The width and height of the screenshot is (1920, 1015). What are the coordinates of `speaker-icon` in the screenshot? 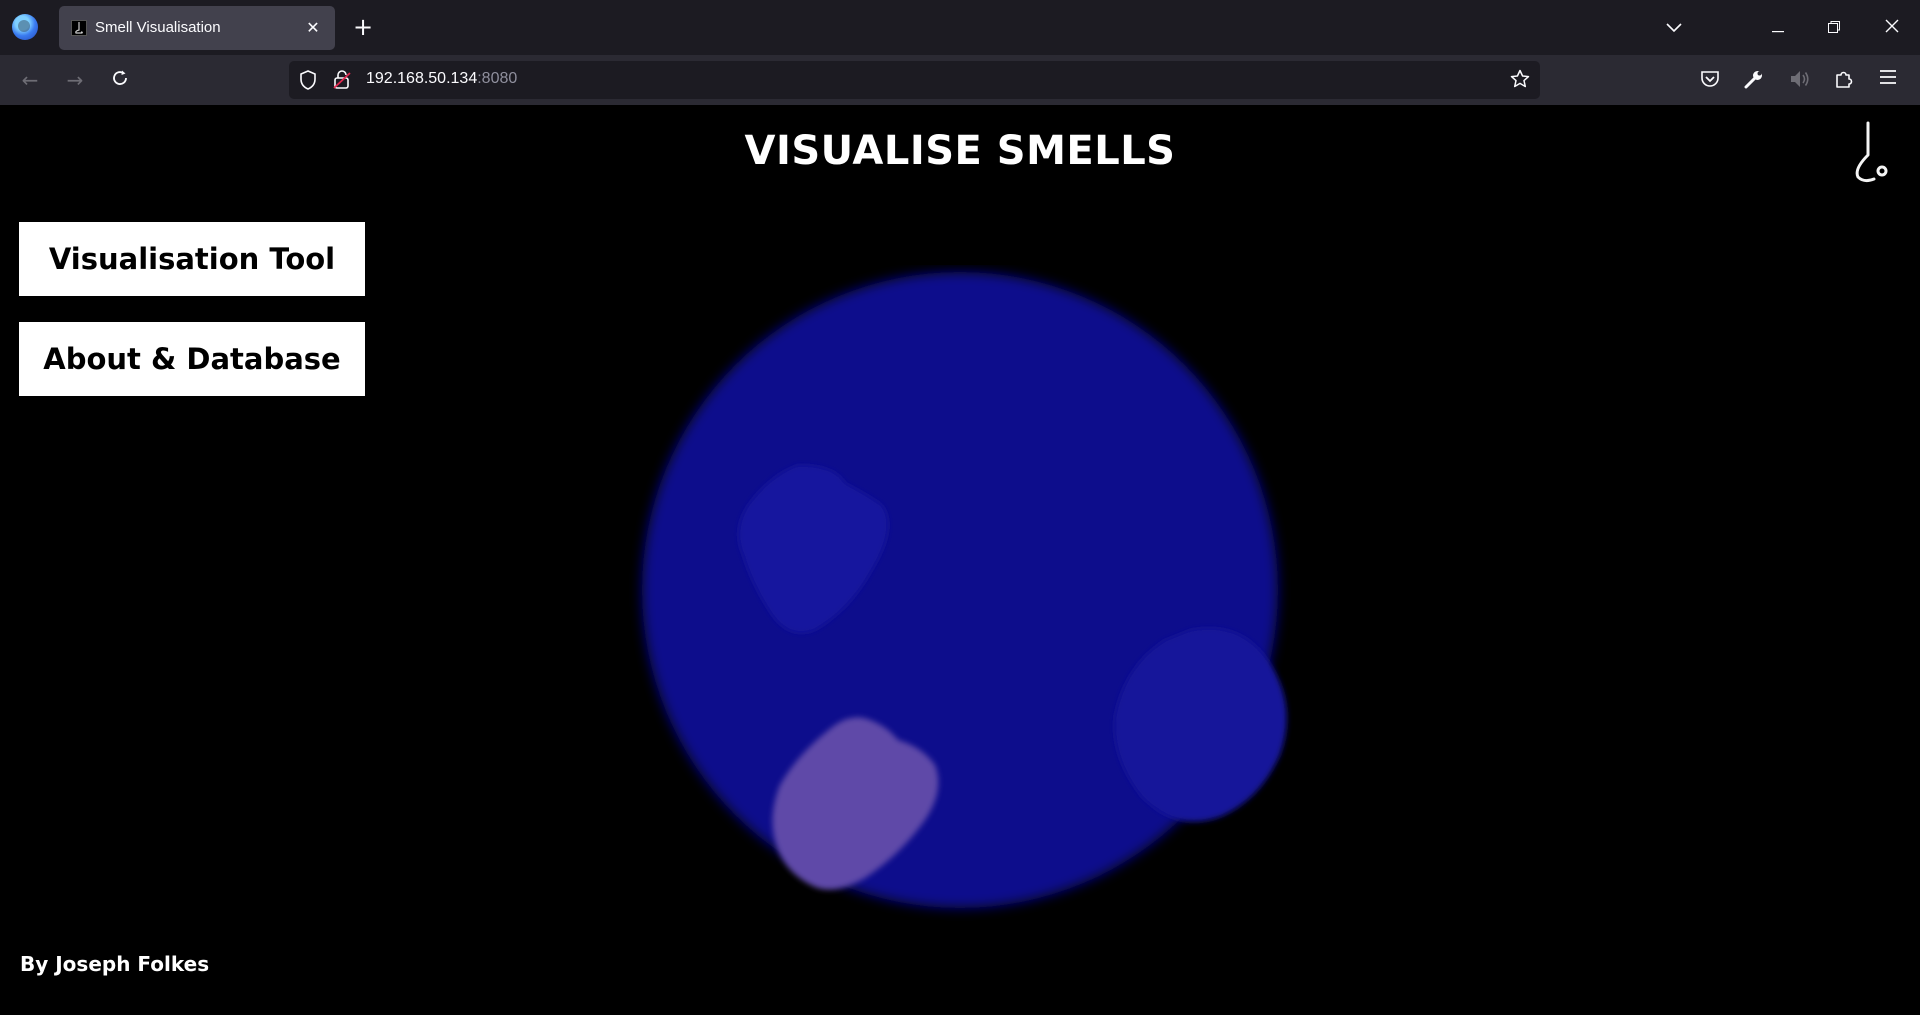 It's located at (1800, 81).